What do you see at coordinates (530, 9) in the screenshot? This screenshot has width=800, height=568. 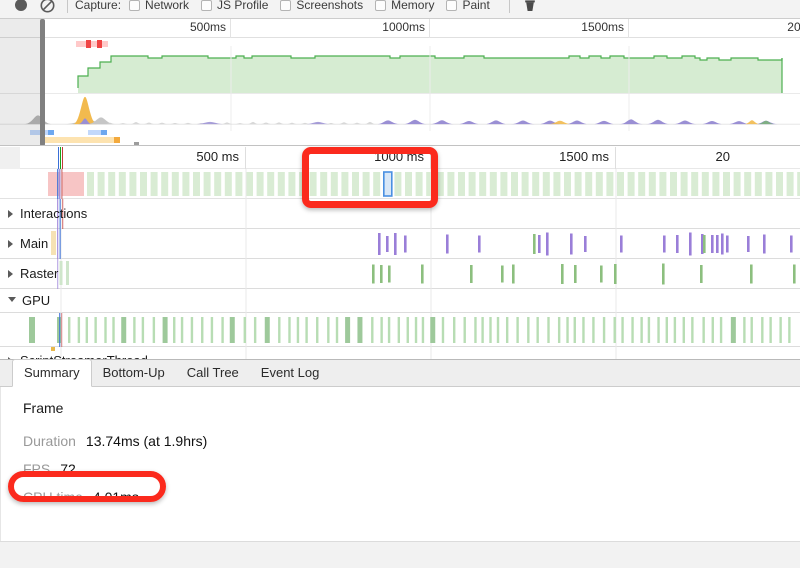 I see `trash-icon` at bounding box center [530, 9].